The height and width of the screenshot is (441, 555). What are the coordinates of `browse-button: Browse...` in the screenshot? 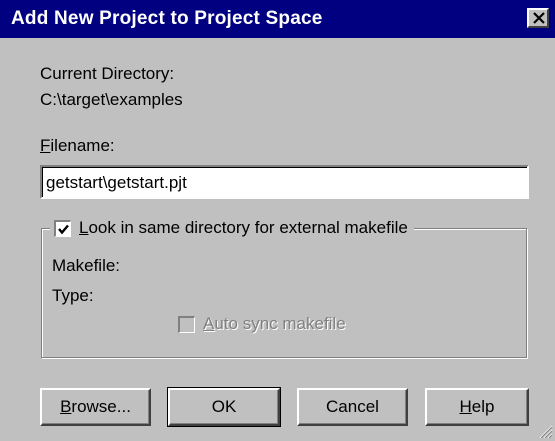 It's located at (95, 407).